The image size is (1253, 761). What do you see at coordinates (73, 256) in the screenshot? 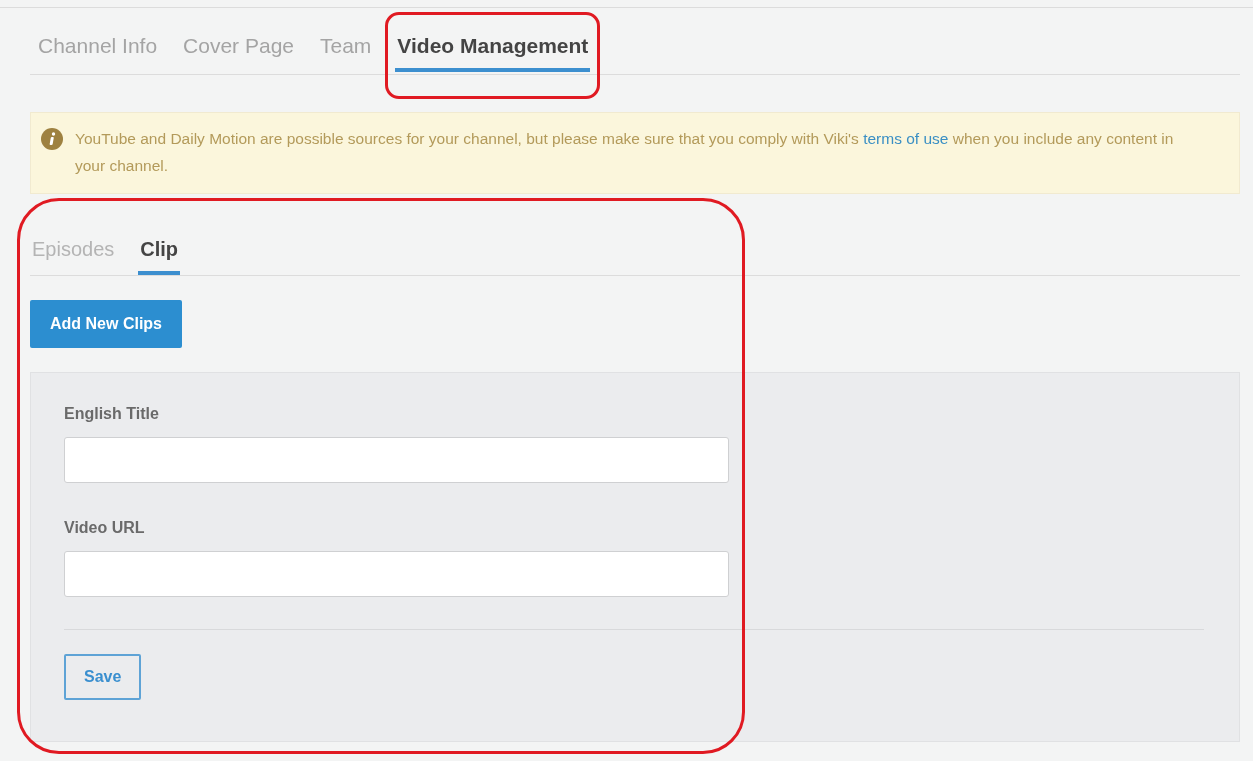
I see `tab: Episodes` at bounding box center [73, 256].